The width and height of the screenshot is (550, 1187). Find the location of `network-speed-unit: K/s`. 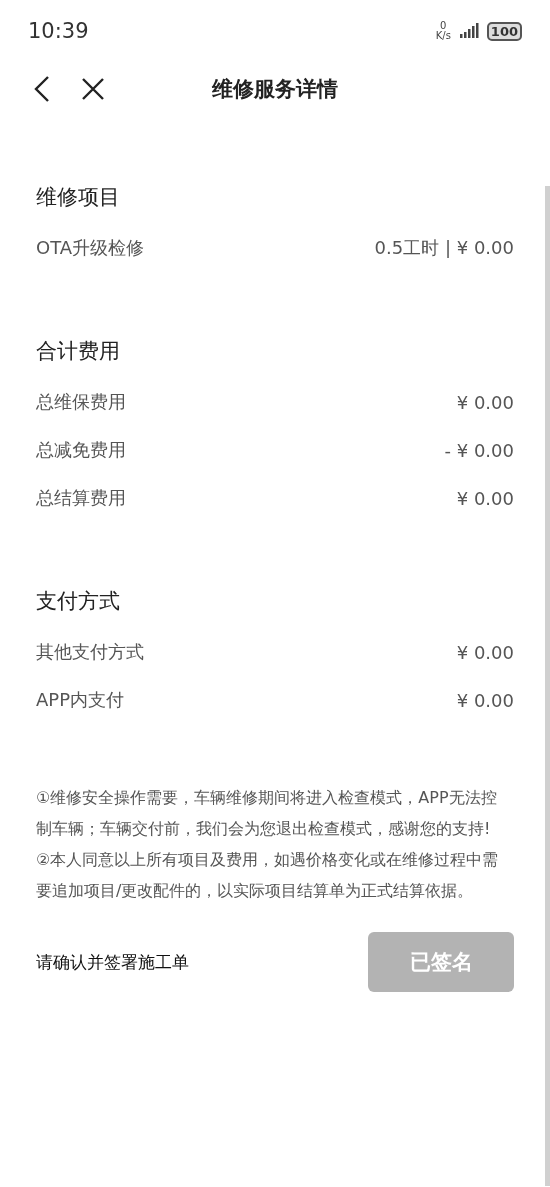

network-speed-unit: K/s is located at coordinates (443, 36).